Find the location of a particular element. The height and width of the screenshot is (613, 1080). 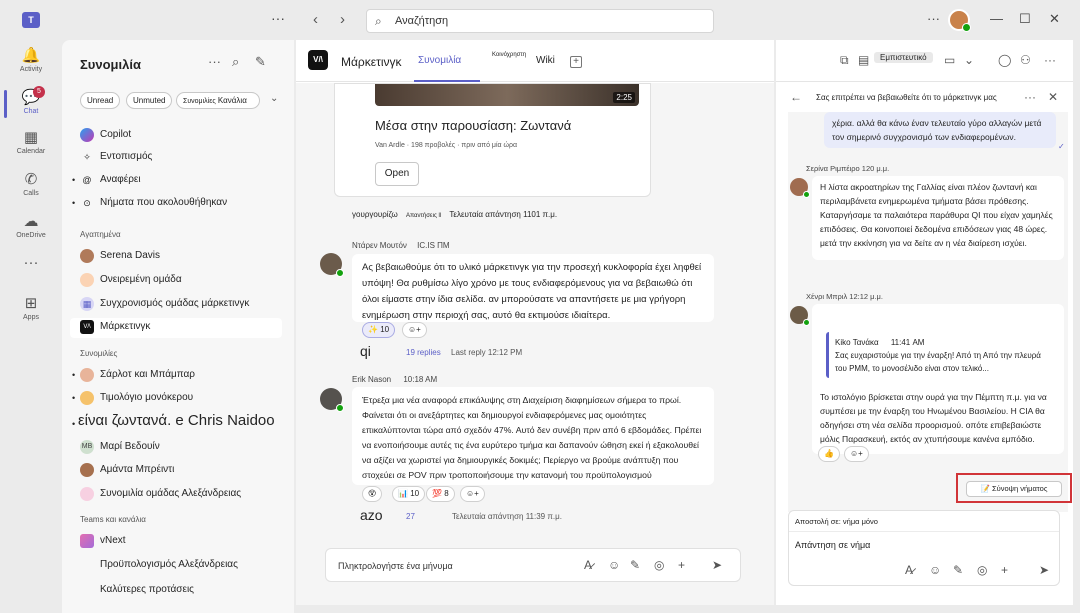

back-arrow-icon: ← is located at coordinates (796, 97).